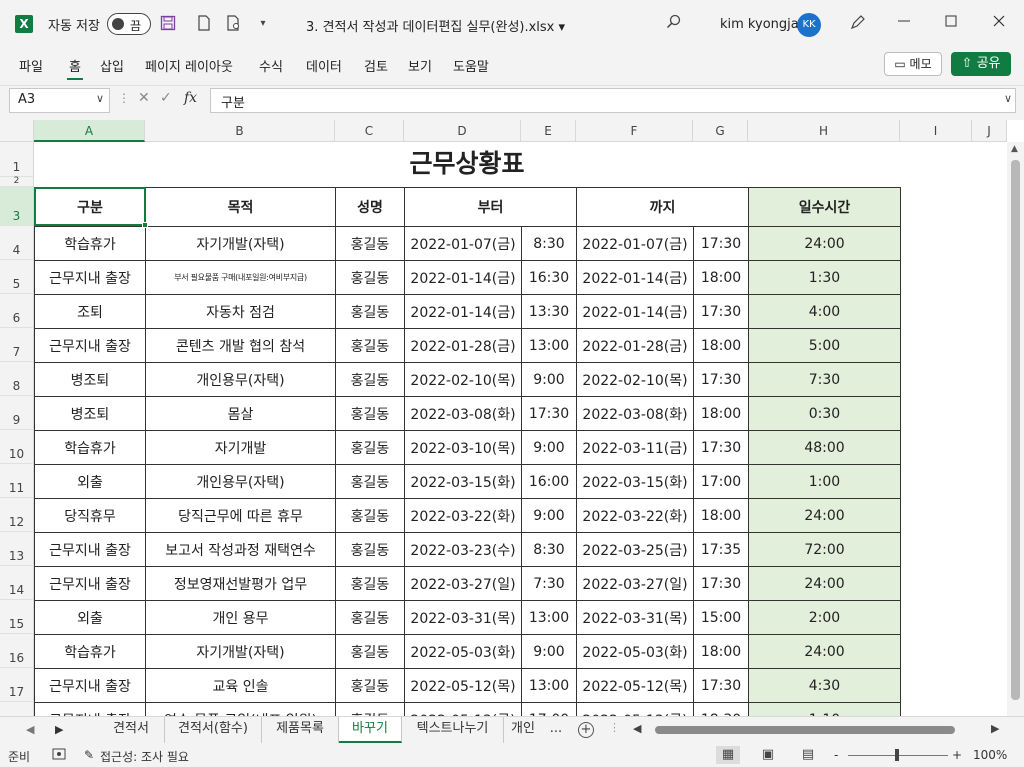  What do you see at coordinates (523, 730) in the screenshot?
I see `sheet-tab: 개인` at bounding box center [523, 730].